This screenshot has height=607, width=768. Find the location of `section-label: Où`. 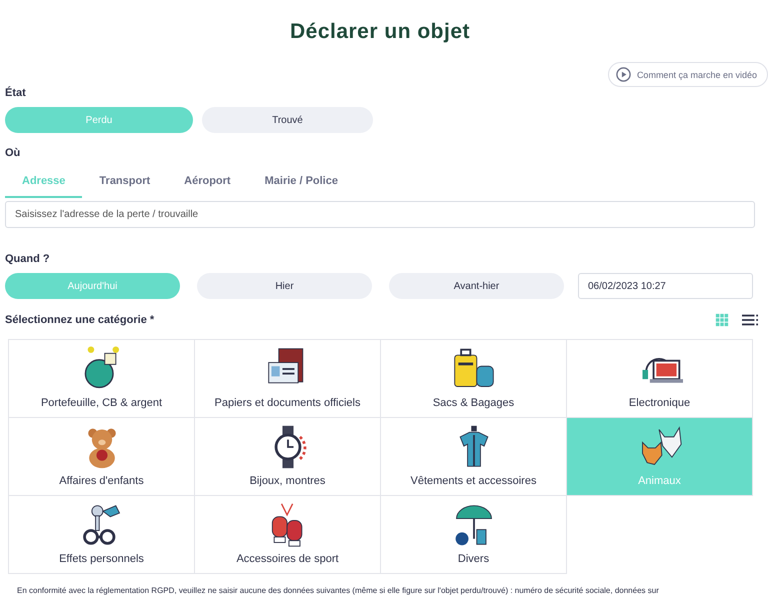

section-label: Où is located at coordinates (13, 153).